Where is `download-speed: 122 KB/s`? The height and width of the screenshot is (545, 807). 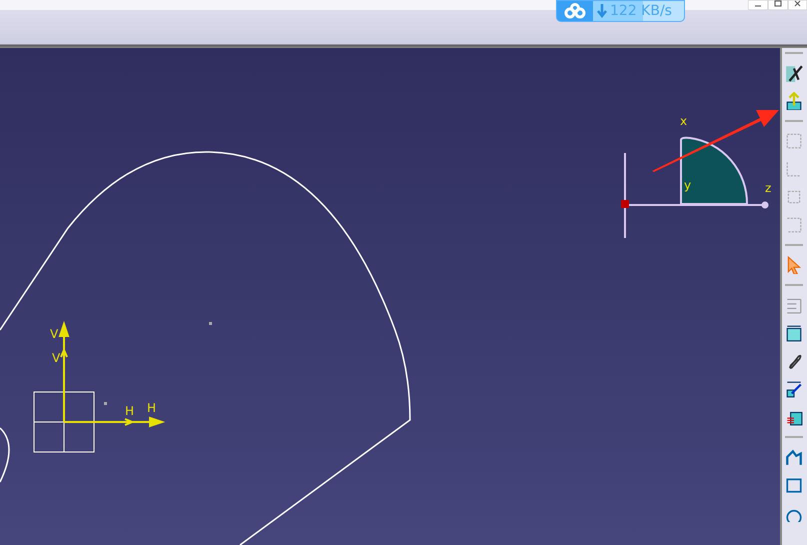
download-speed: 122 KB/s is located at coordinates (641, 11).